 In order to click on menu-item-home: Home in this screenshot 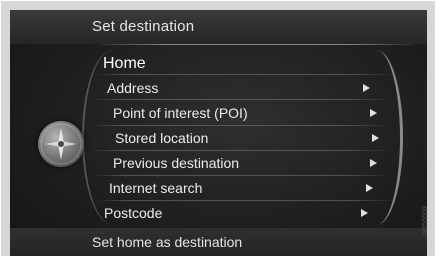, I will do `click(124, 64)`.